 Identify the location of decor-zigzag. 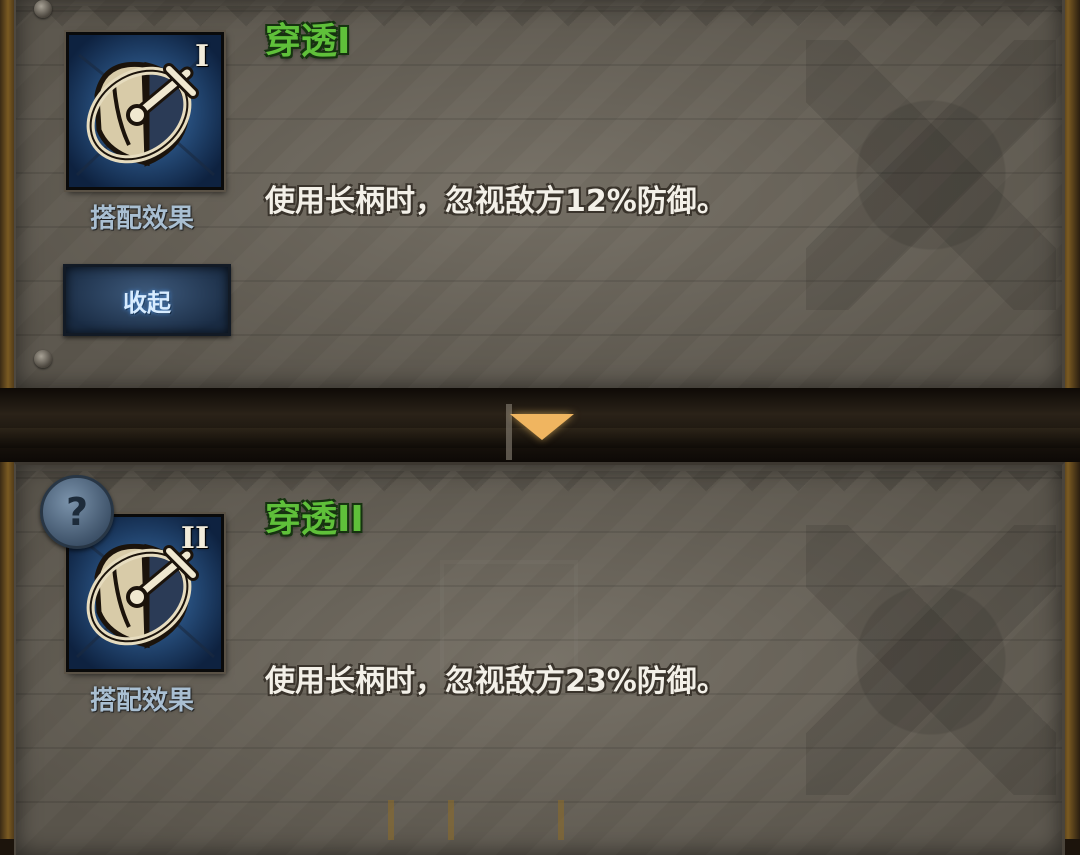
(539, 489).